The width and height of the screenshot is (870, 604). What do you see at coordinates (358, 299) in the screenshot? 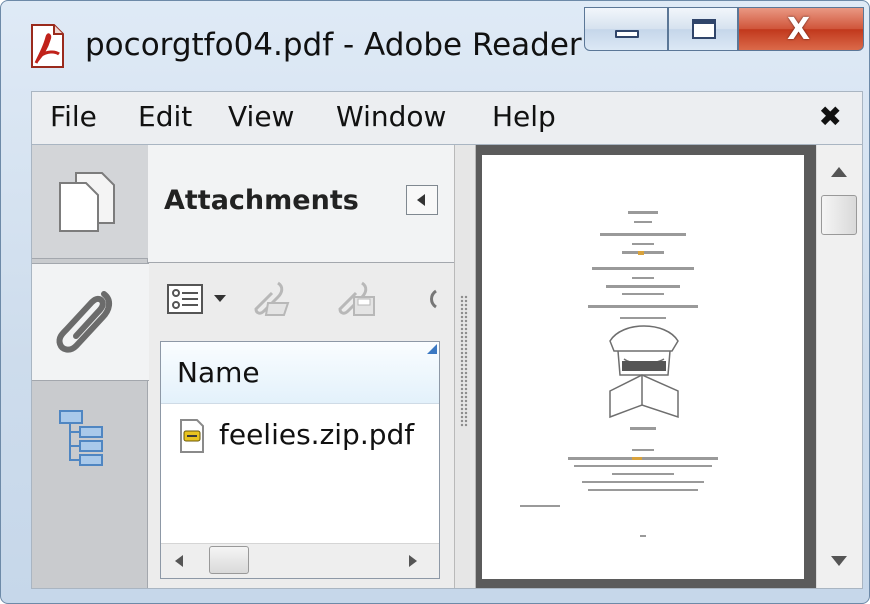
I see `save-attachment-icon` at bounding box center [358, 299].